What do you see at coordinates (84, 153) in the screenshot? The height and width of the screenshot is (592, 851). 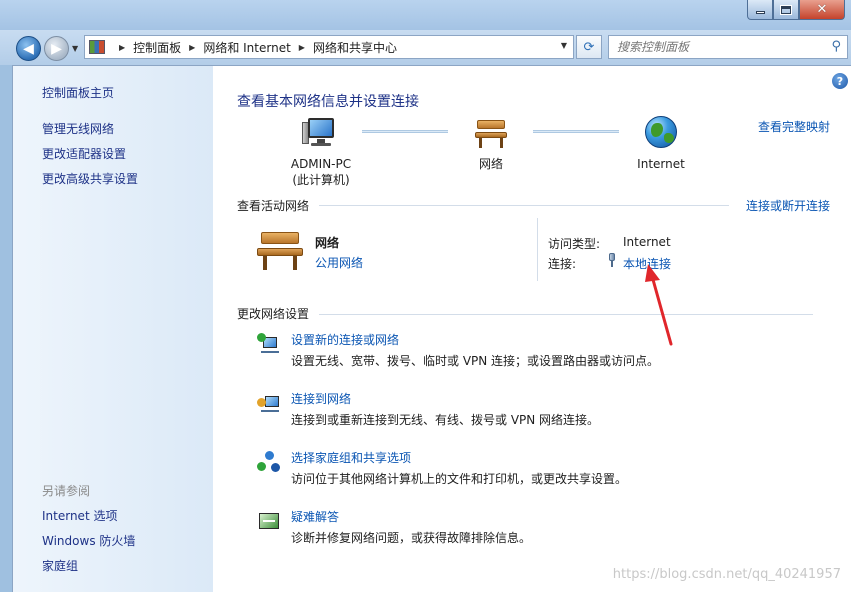 I see `sidebar-change-adapter: 更改适配器设置` at bounding box center [84, 153].